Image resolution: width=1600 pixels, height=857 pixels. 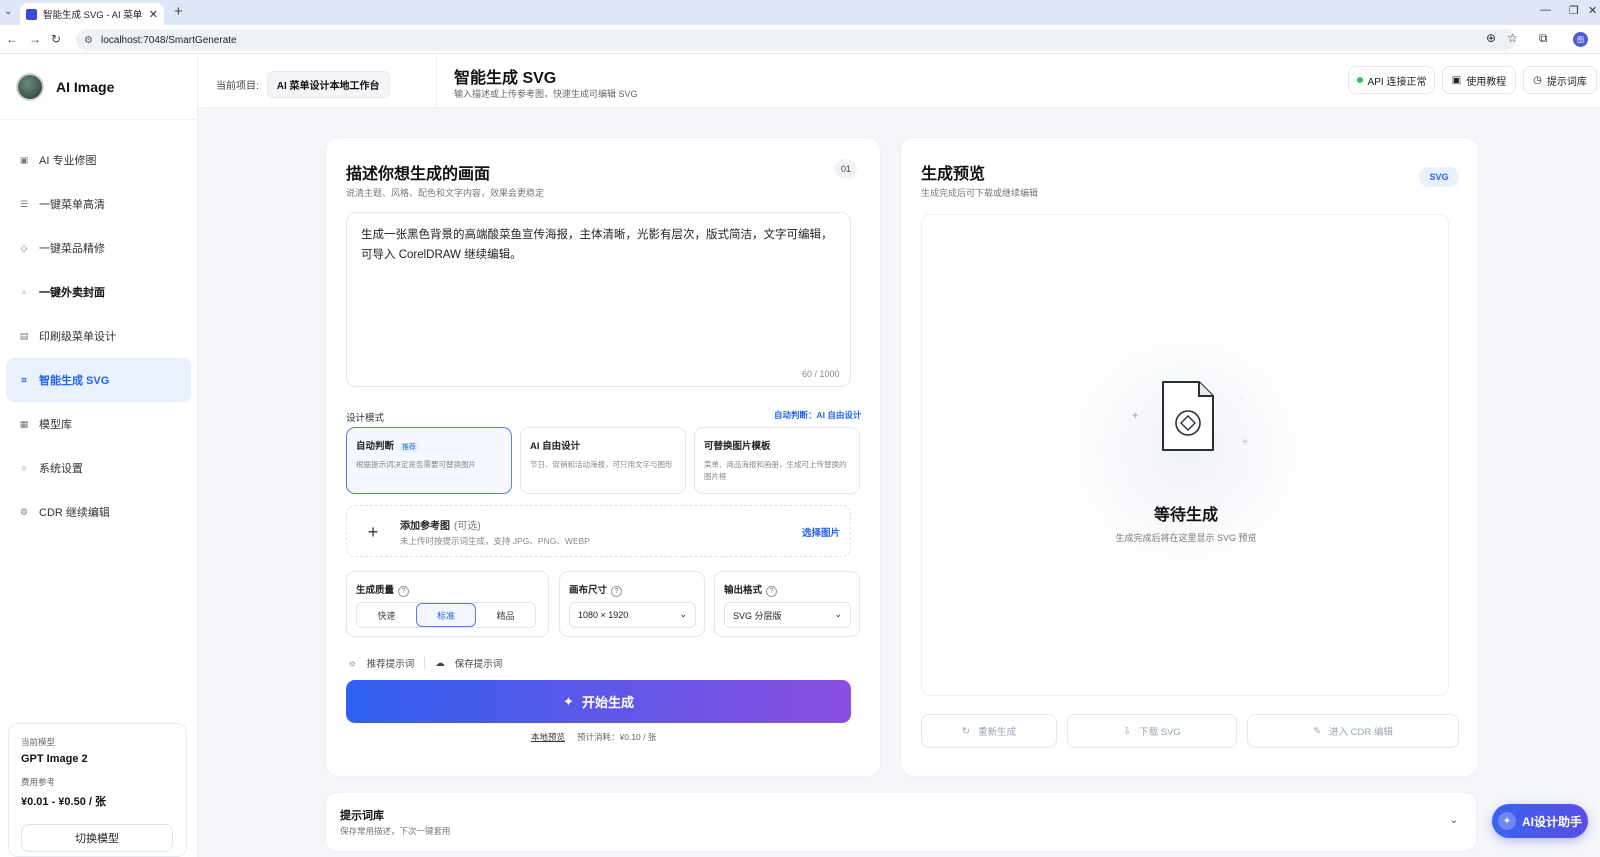 I want to click on local-preview-link: 本地预览, so click(x=548, y=737).